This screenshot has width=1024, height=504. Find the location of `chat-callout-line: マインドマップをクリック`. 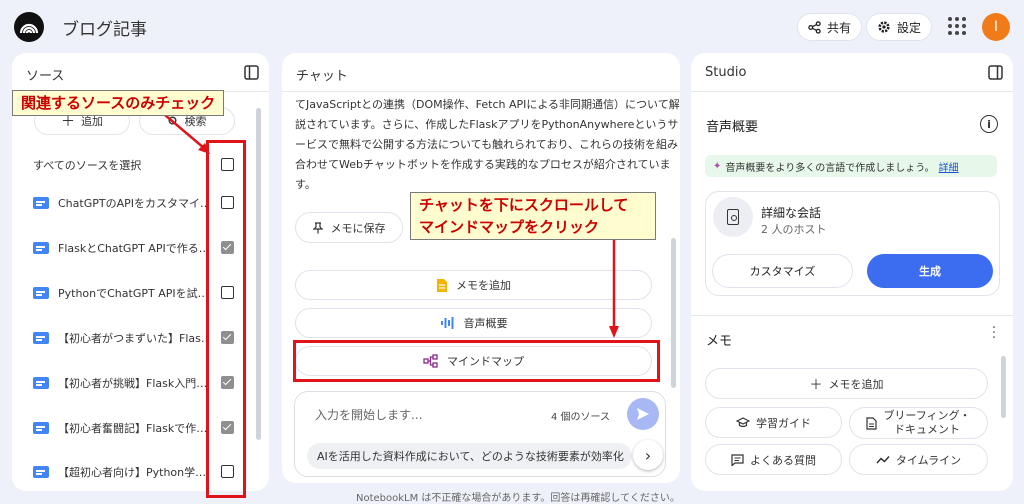

chat-callout-line: マインドマップをクリック is located at coordinates (509, 227).